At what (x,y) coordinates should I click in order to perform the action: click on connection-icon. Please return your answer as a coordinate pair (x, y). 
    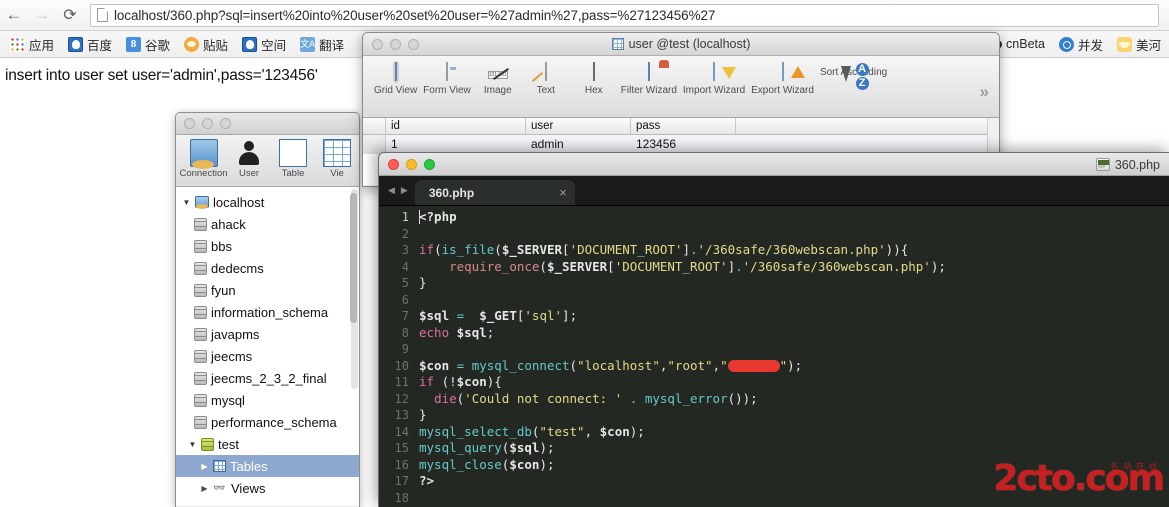
    Looking at the image, I should click on (202, 202).